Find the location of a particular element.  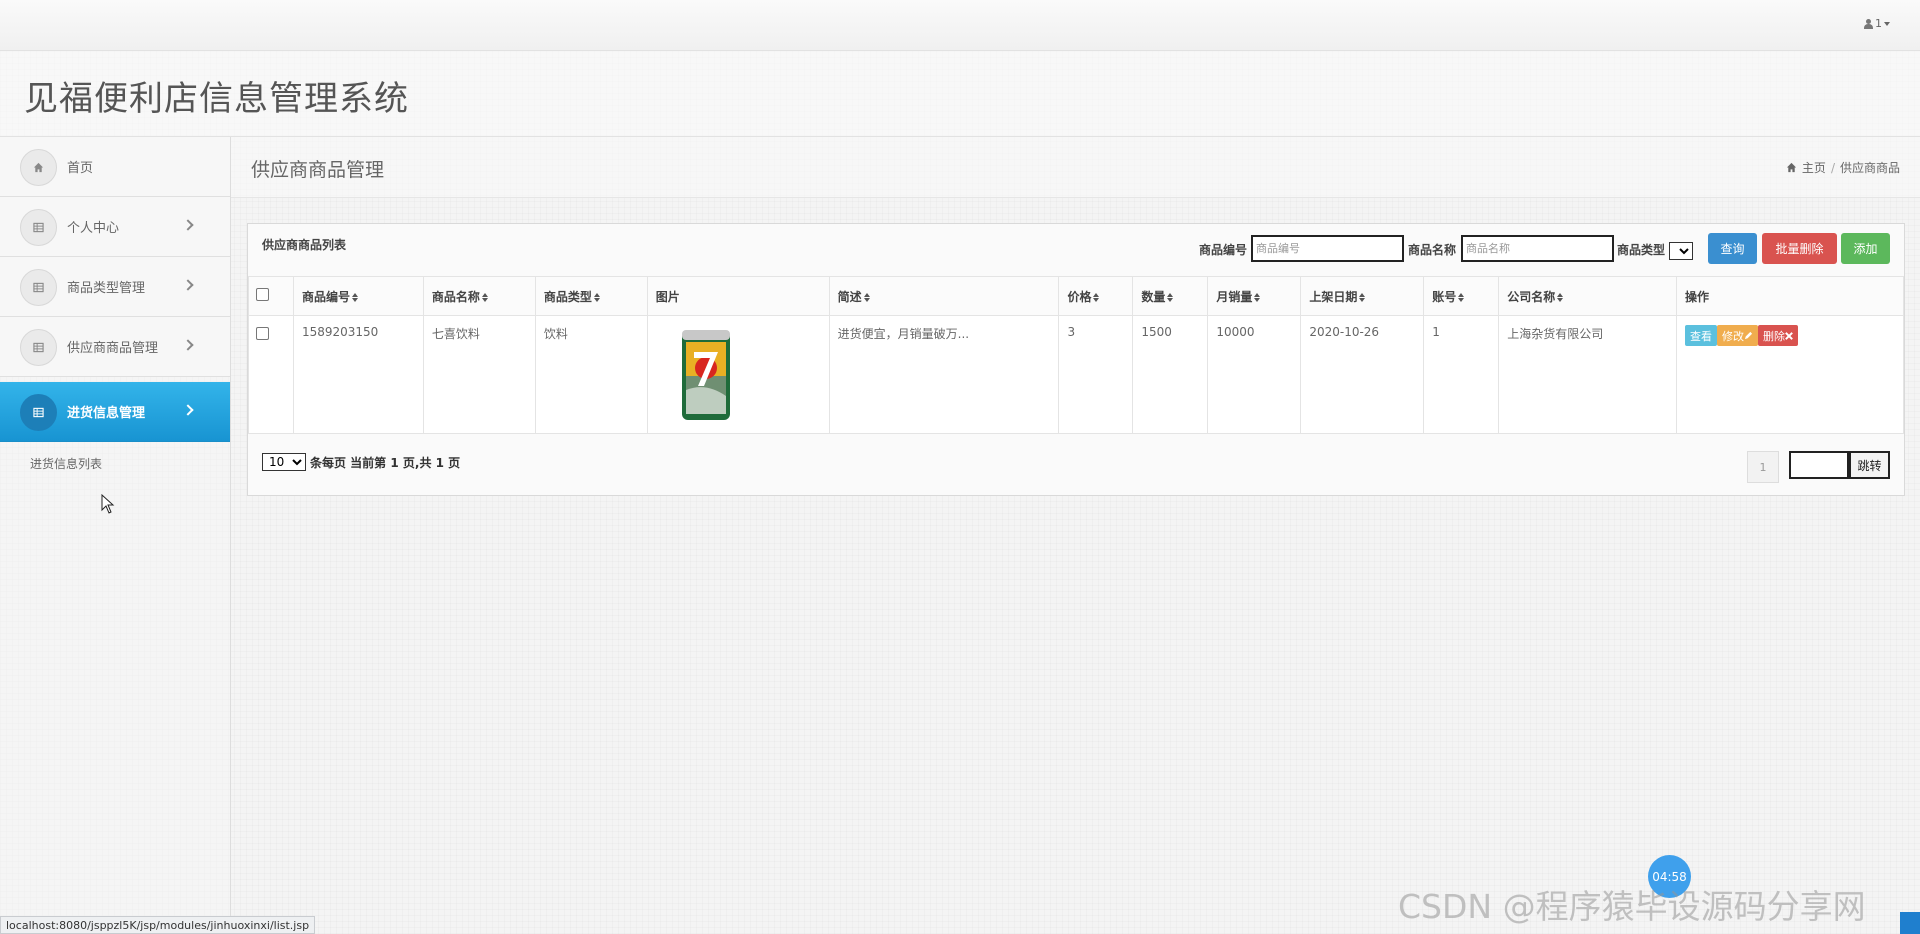

cell-qty: 1500 is located at coordinates (1170, 374).